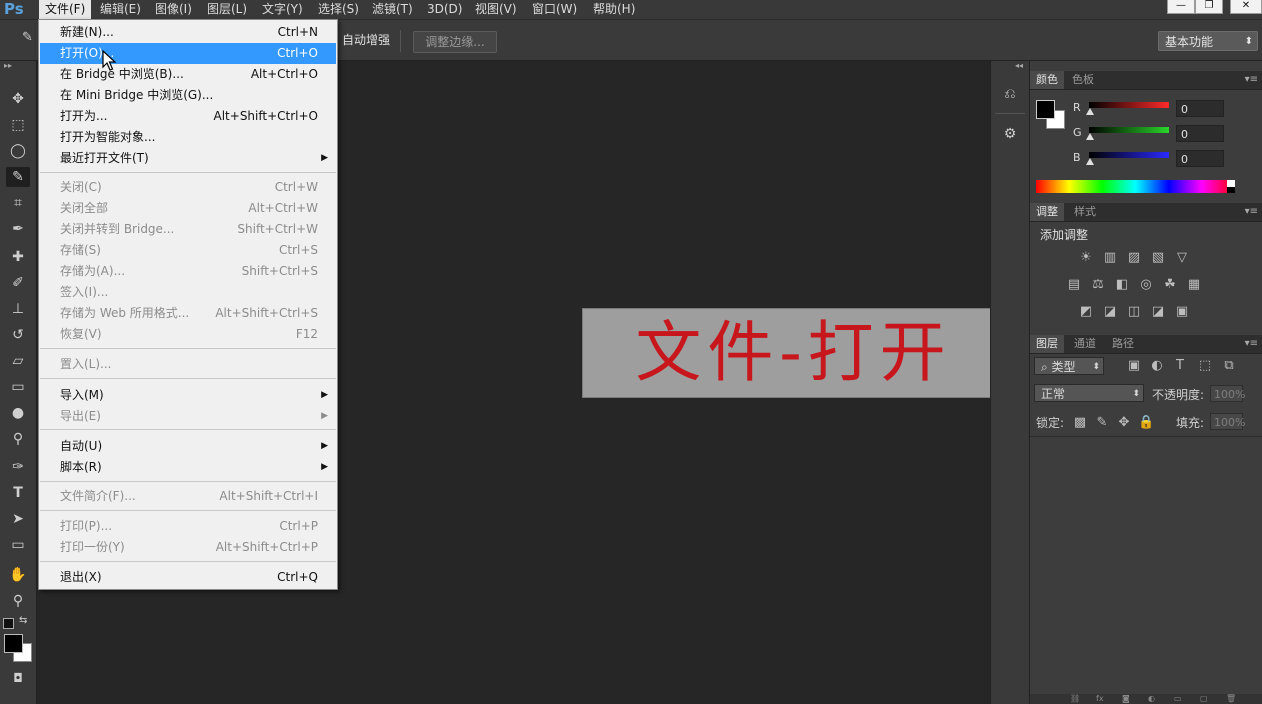  I want to click on swap-colors-icon: ⇆, so click(23, 620).